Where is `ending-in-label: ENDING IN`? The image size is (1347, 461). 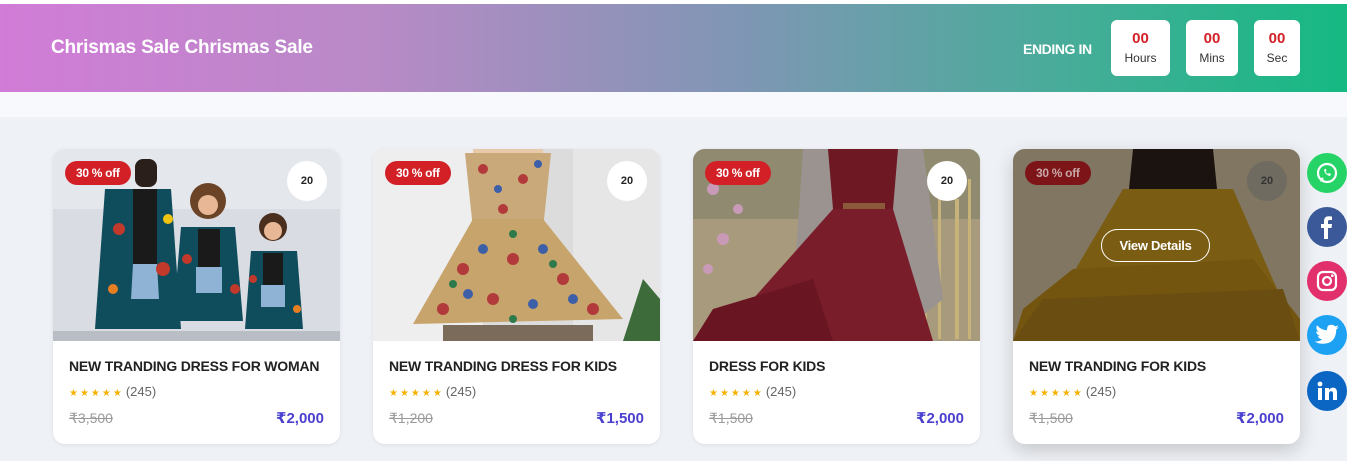
ending-in-label: ENDING IN is located at coordinates (1057, 49).